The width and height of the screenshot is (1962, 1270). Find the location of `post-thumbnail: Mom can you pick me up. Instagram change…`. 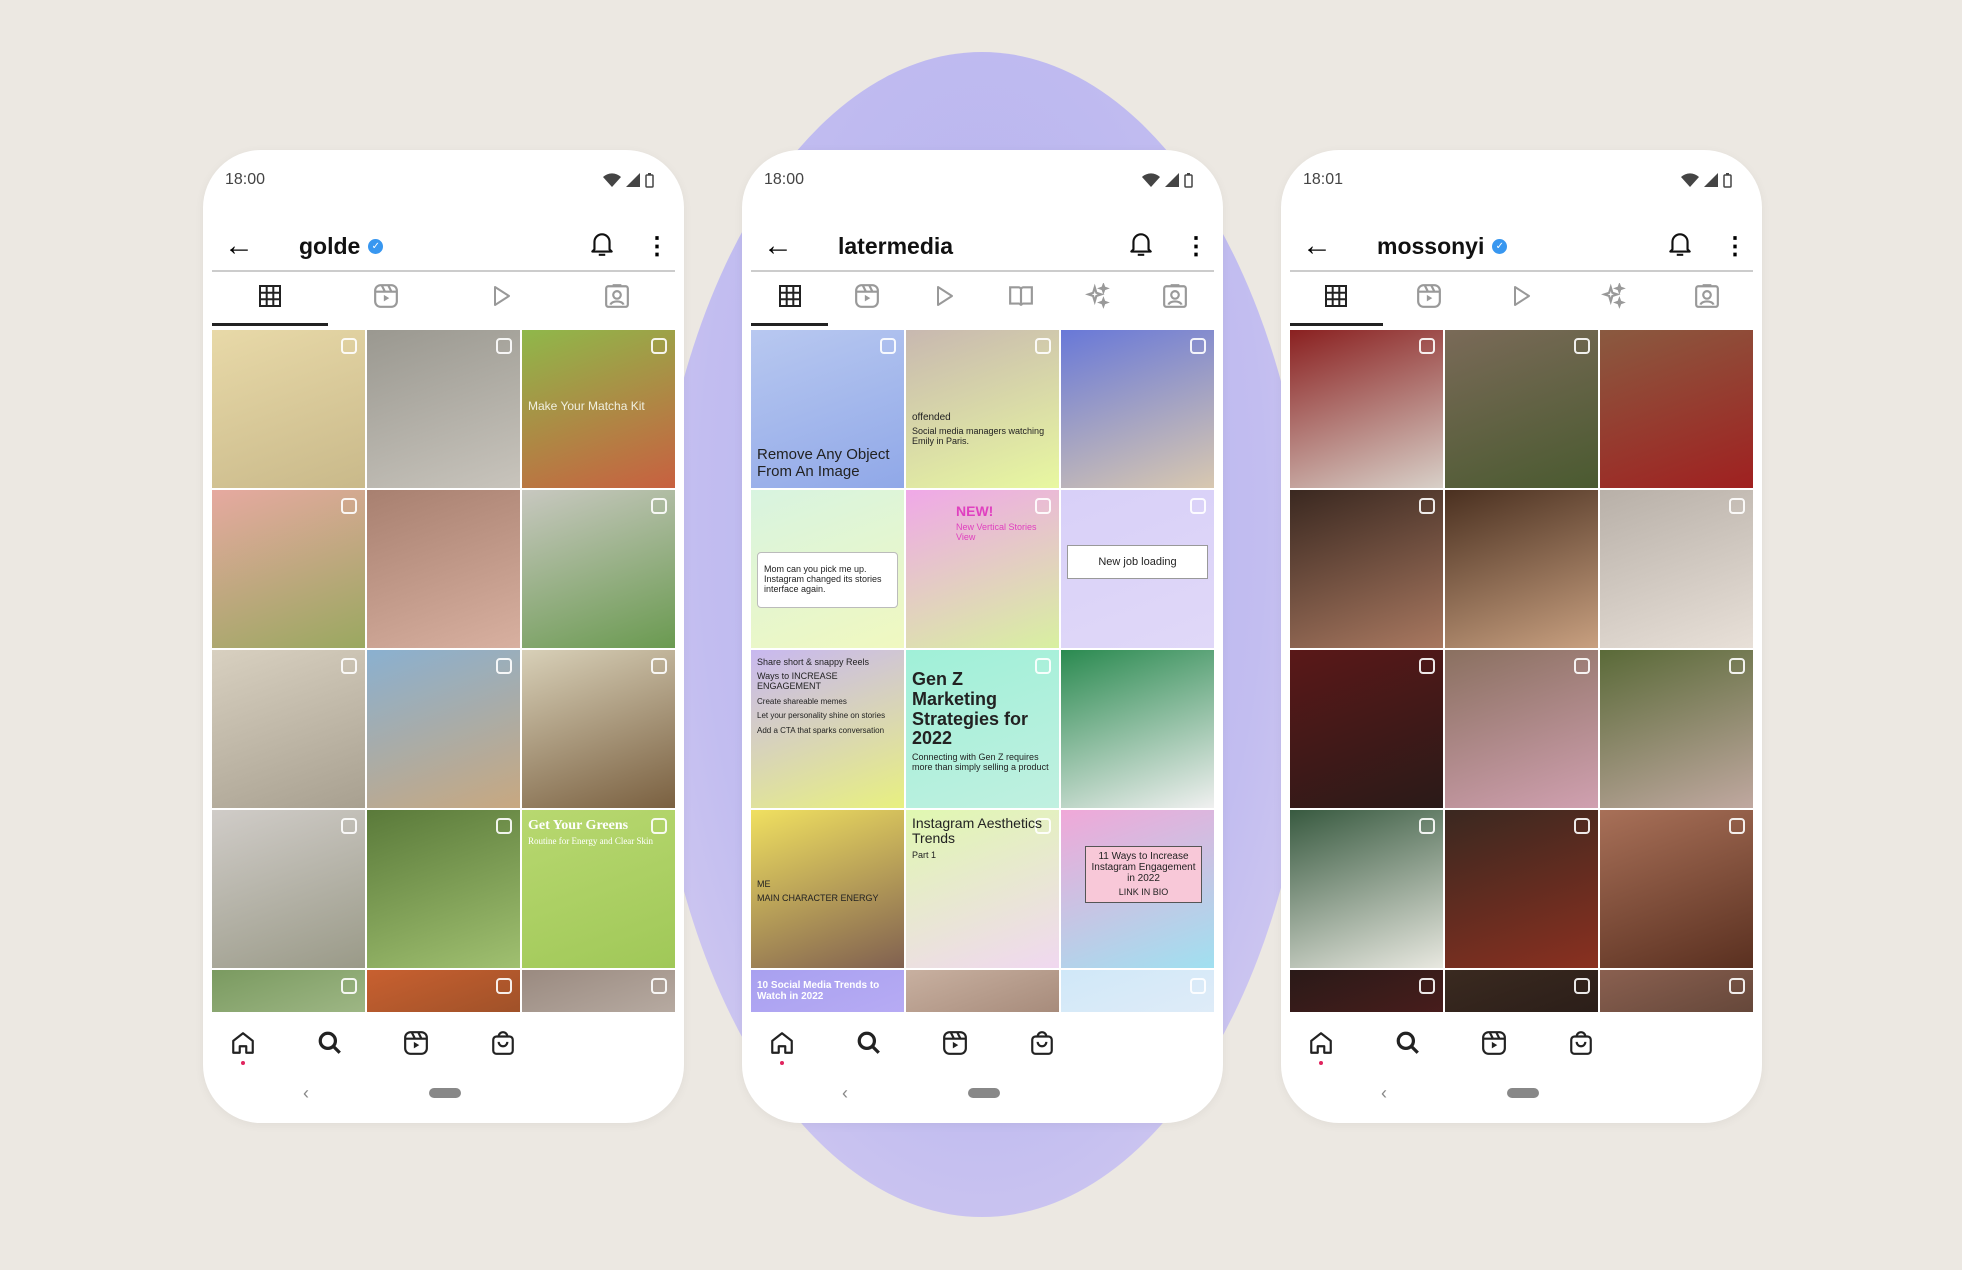

post-thumbnail: Mom can you pick me up. Instagram change… is located at coordinates (827, 569).